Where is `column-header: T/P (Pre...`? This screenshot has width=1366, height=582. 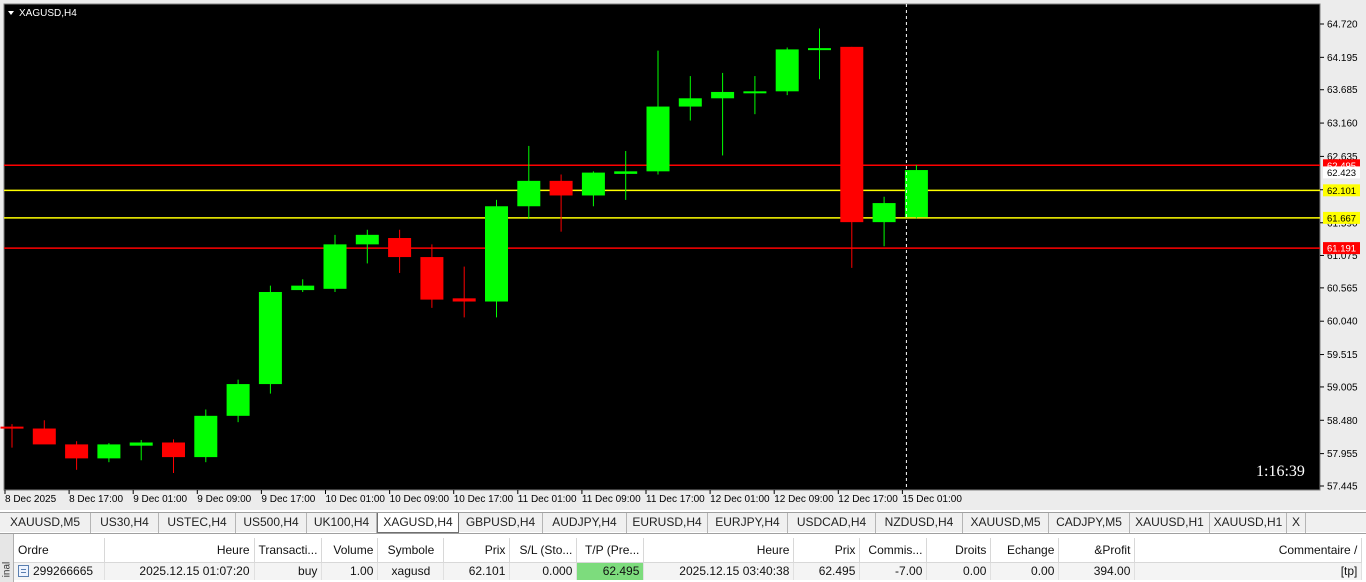 column-header: T/P (Pre... is located at coordinates (610, 550).